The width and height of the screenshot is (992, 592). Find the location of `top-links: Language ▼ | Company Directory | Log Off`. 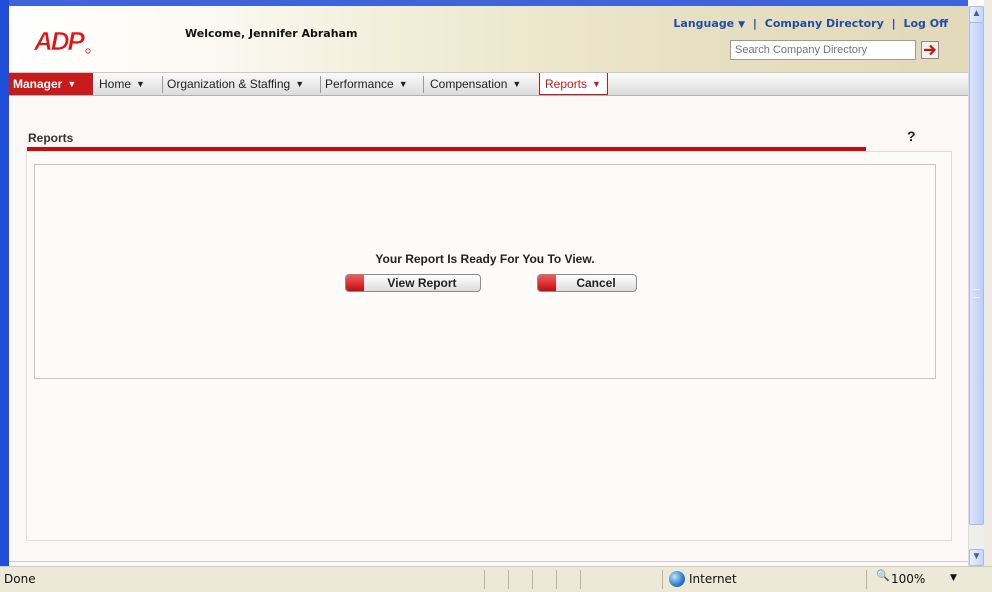

top-links: Language ▼ | Company Directory | Log Off is located at coordinates (810, 23).